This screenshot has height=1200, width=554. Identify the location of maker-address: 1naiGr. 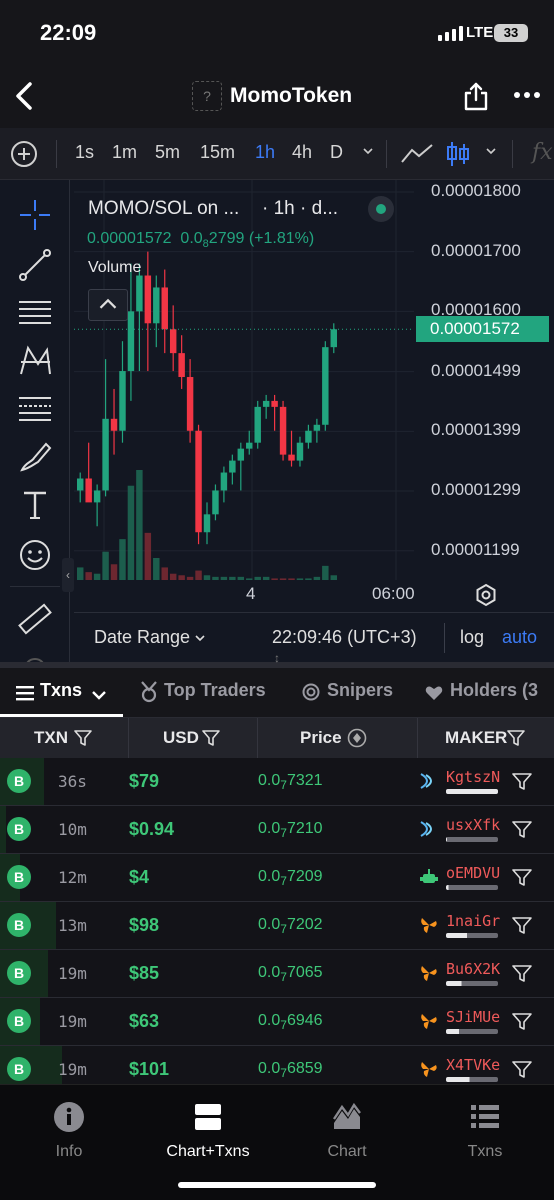
(473, 921).